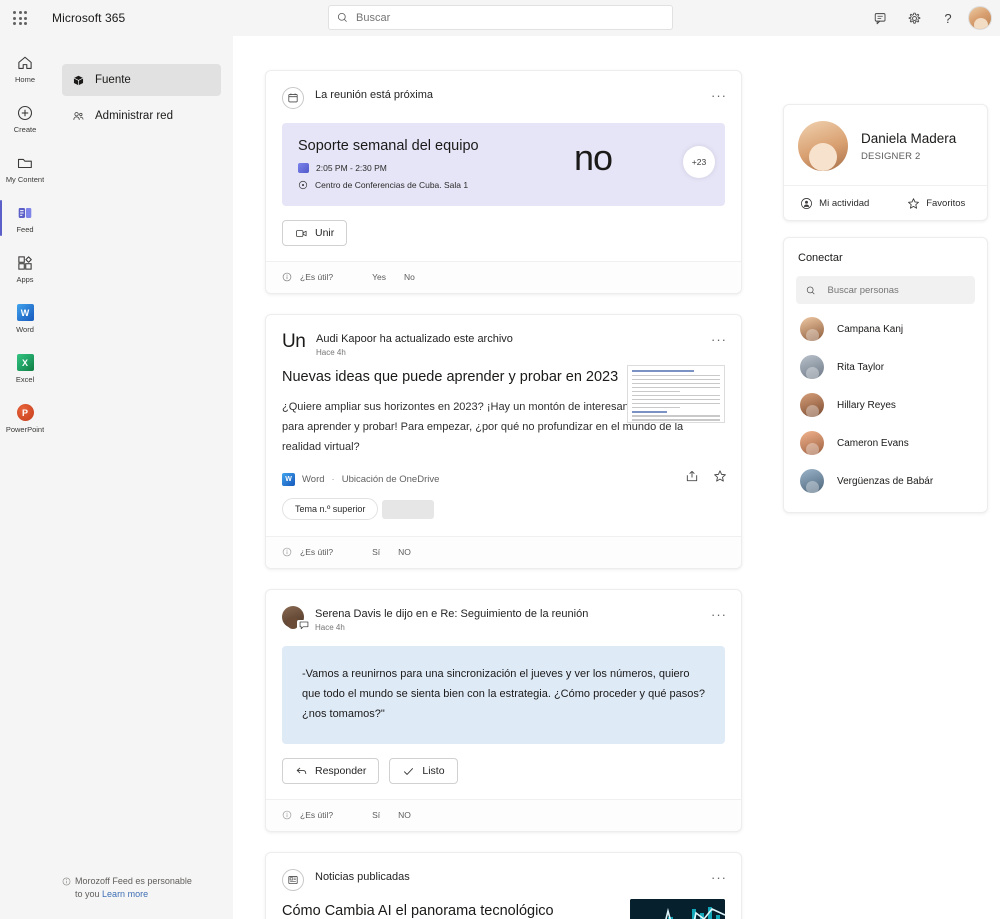 The height and width of the screenshot is (919, 1000). What do you see at coordinates (699, 162) in the screenshot?
I see `attendee-overflow-badge: +23` at bounding box center [699, 162].